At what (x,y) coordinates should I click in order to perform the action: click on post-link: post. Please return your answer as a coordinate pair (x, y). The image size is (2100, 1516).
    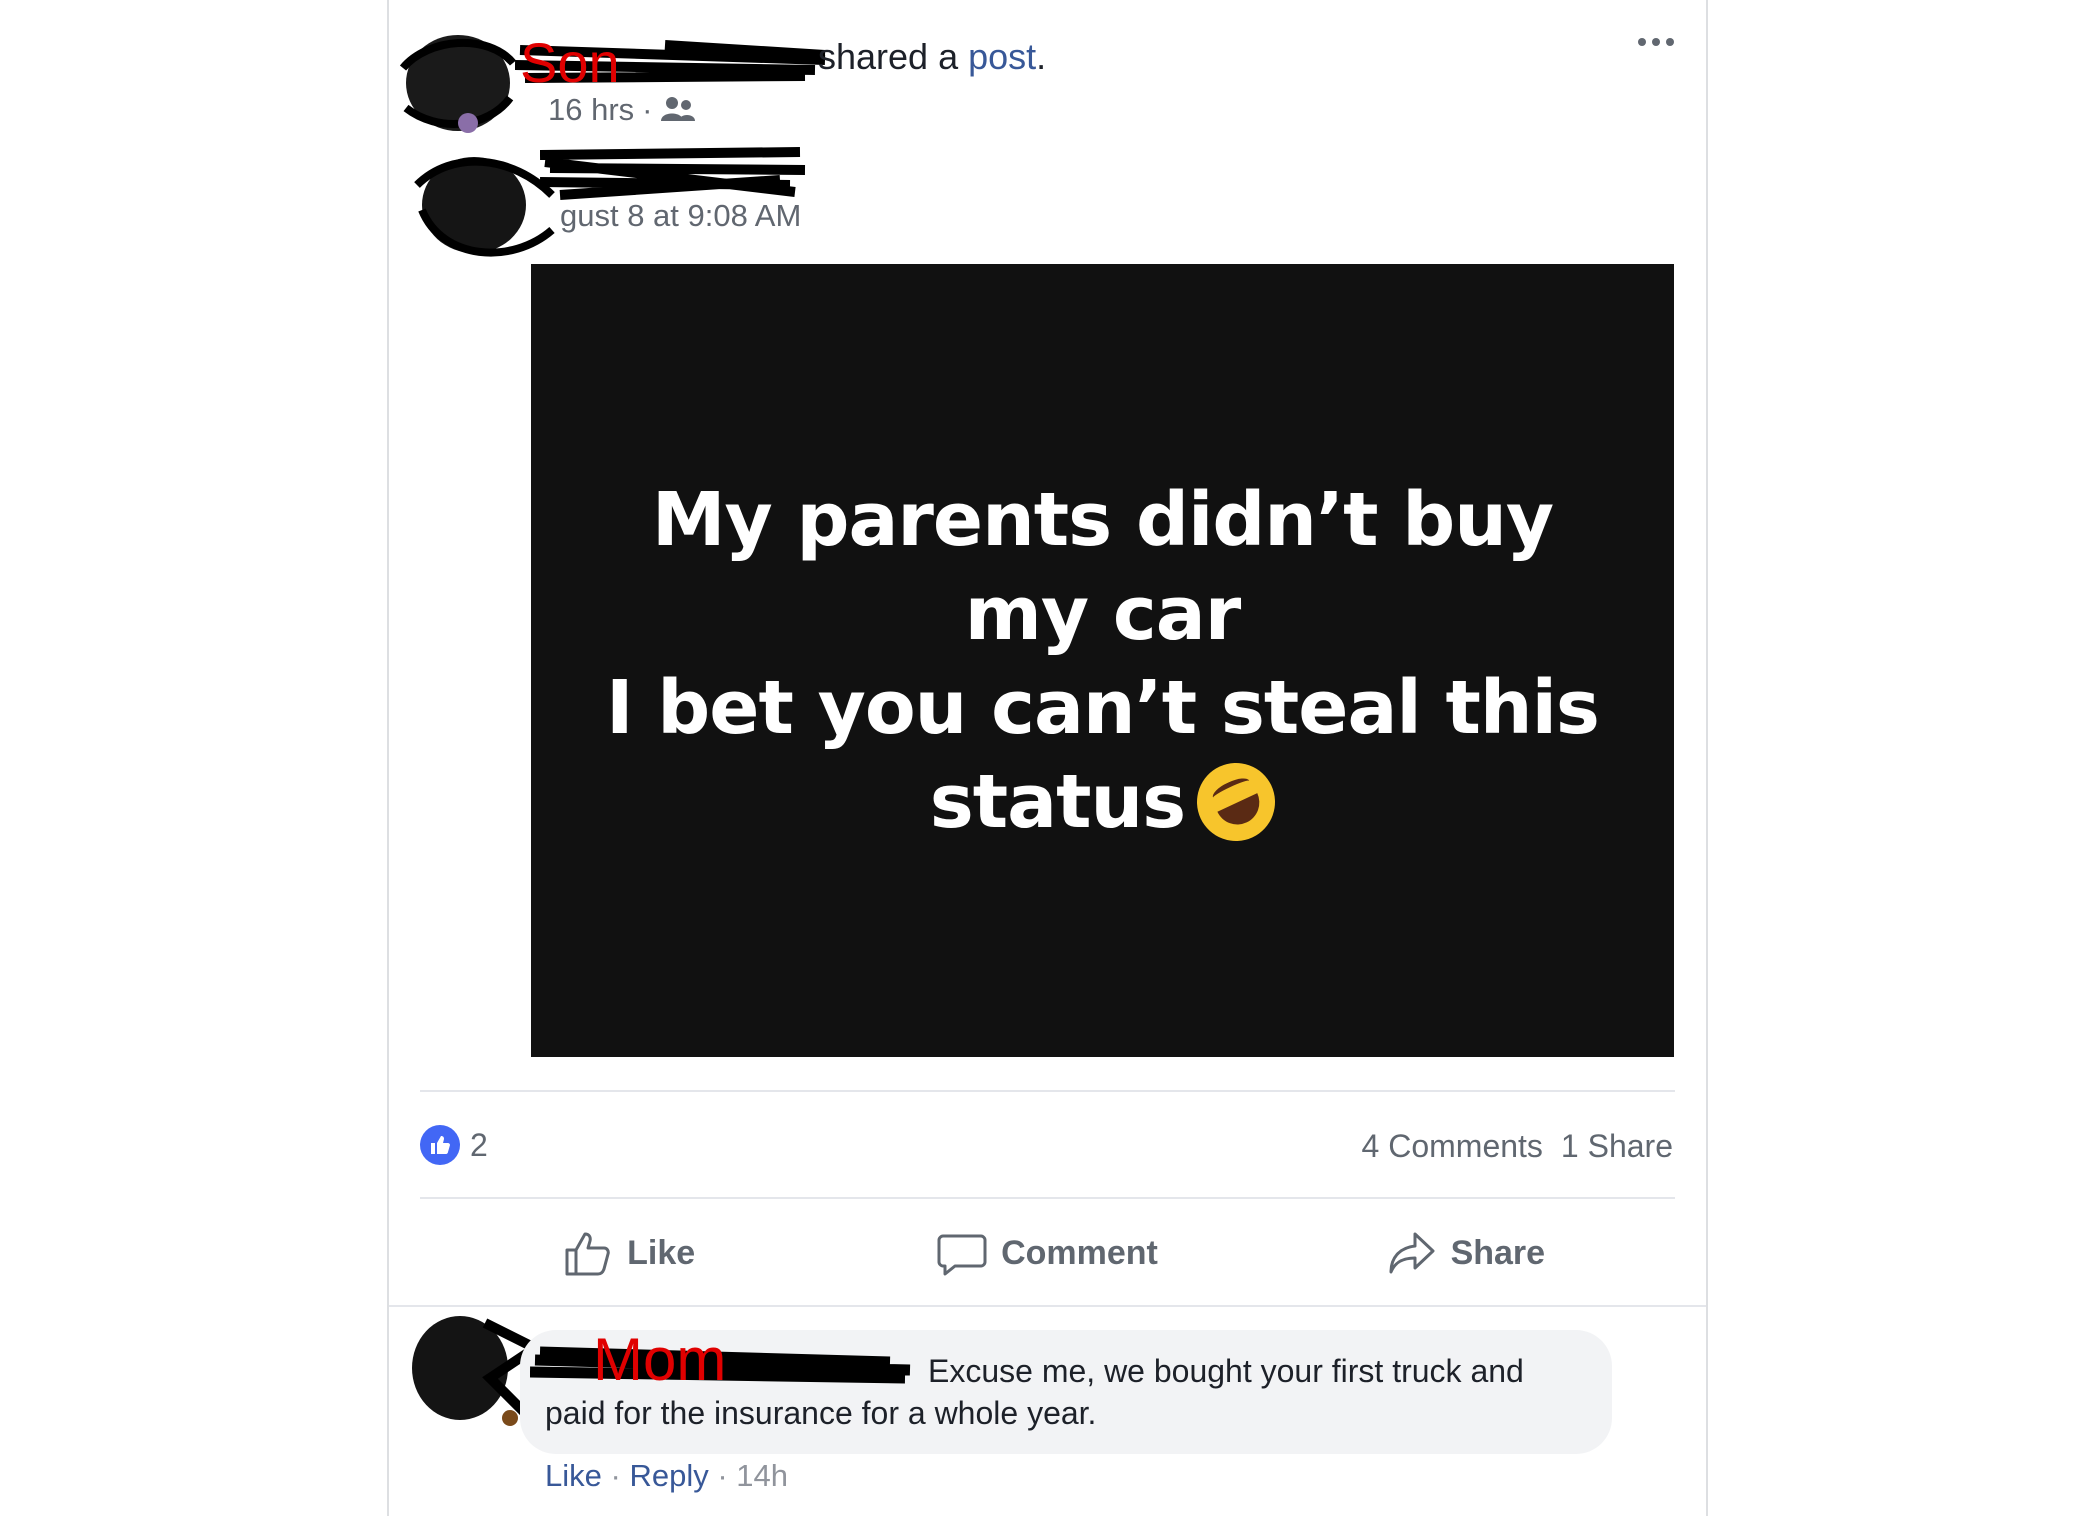
    Looking at the image, I should click on (1002, 56).